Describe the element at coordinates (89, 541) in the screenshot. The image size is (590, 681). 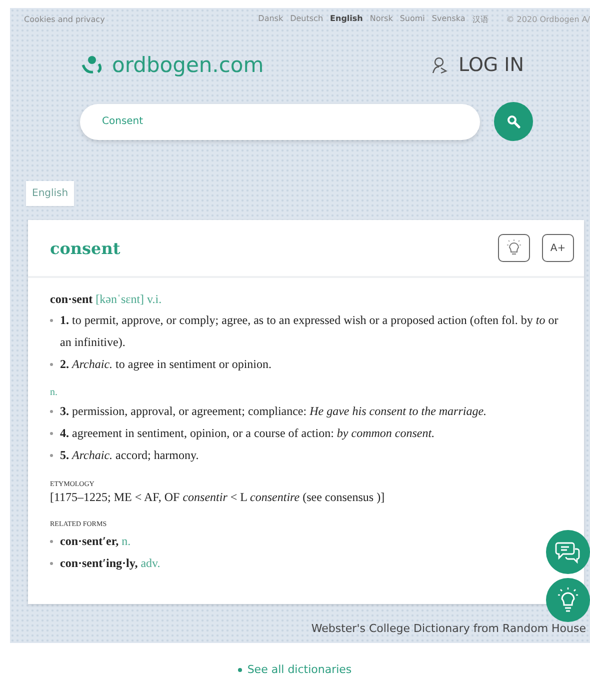
I see `related-form: con·sent′er,` at that location.